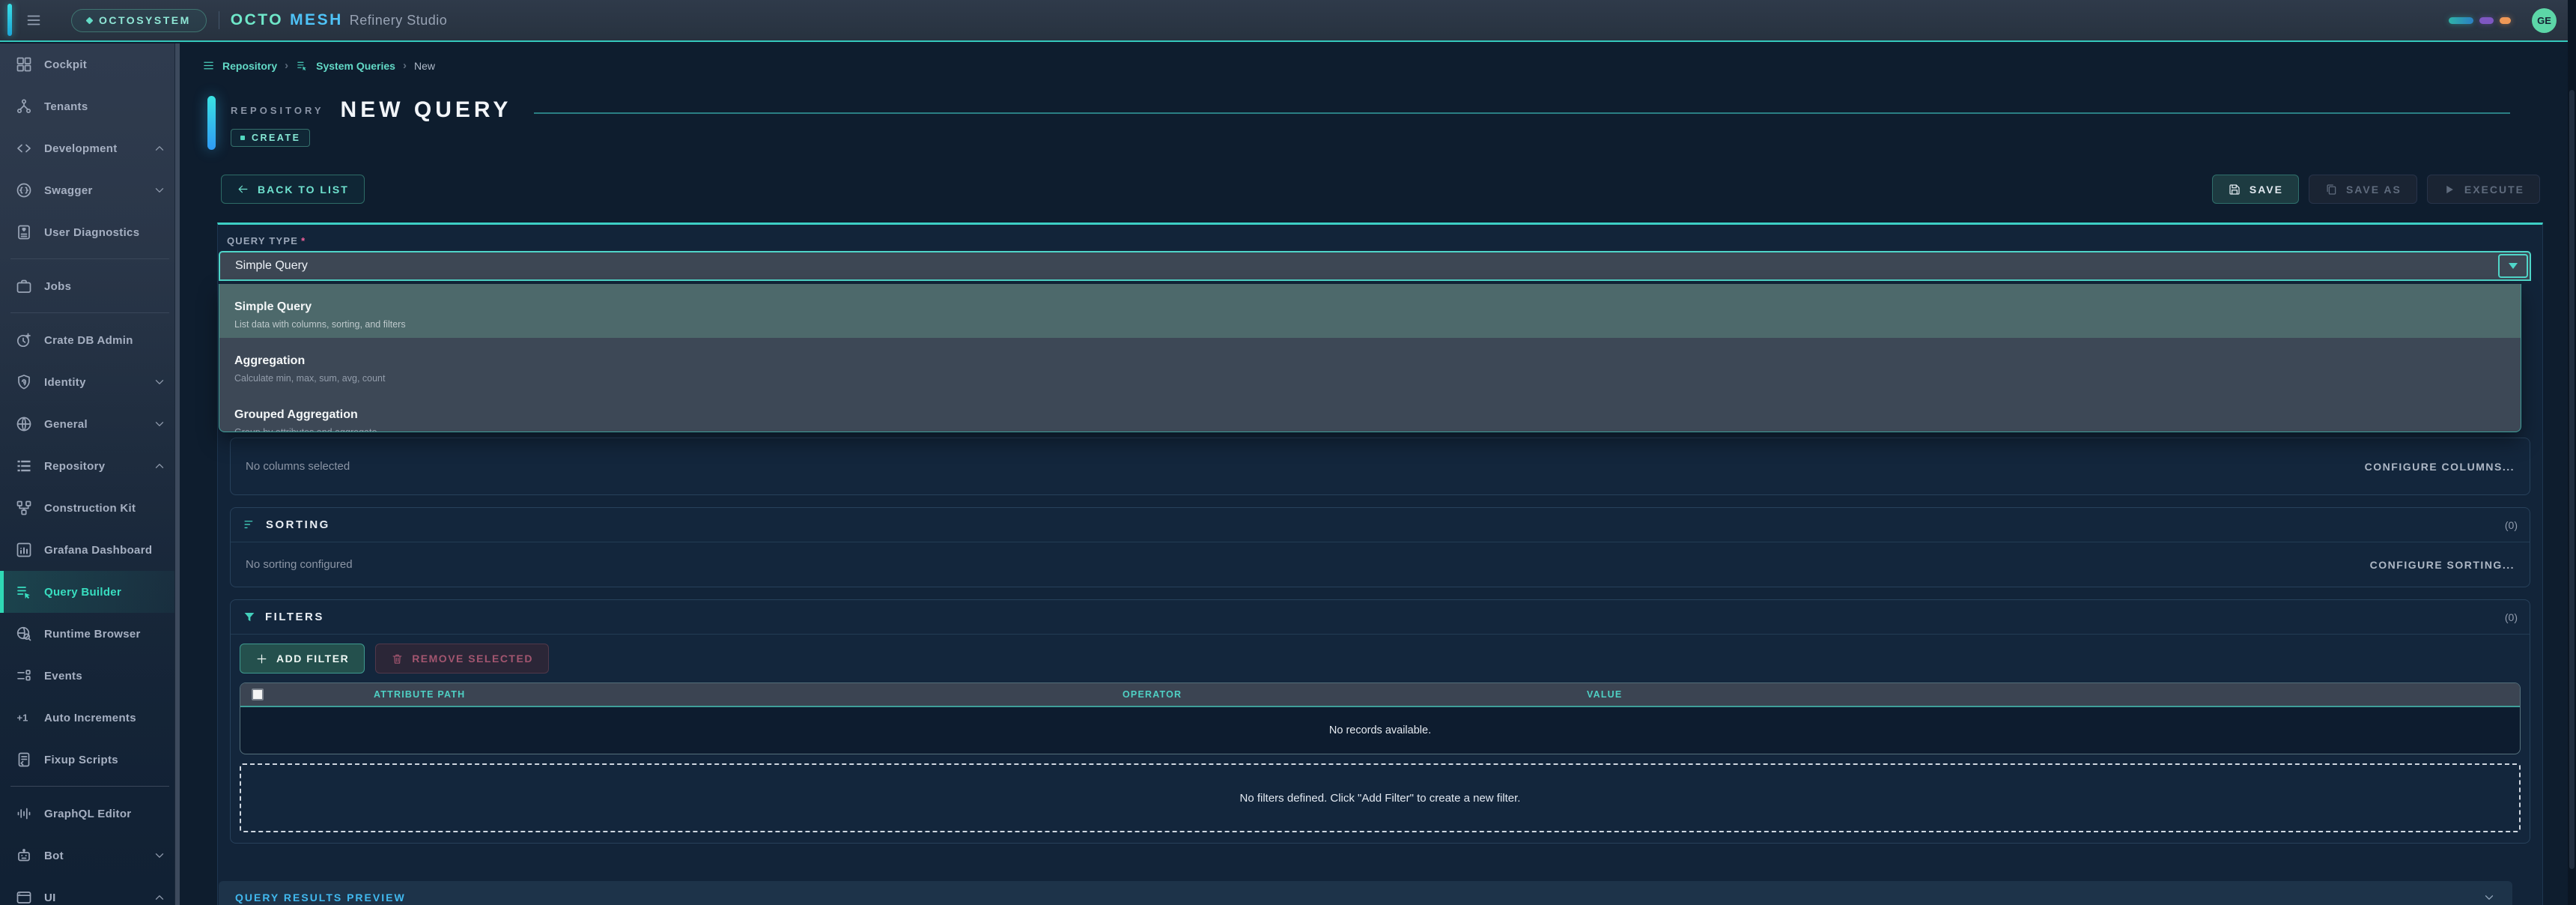 Image resolution: width=2576 pixels, height=905 pixels. What do you see at coordinates (242, 138) in the screenshot?
I see `square-bullet-icon` at bounding box center [242, 138].